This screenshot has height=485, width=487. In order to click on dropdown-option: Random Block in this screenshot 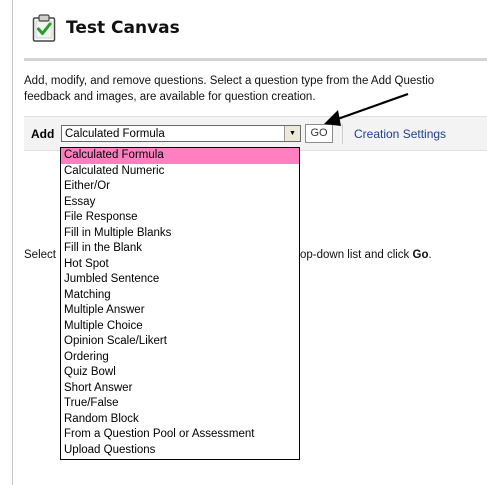, I will do `click(180, 420)`.